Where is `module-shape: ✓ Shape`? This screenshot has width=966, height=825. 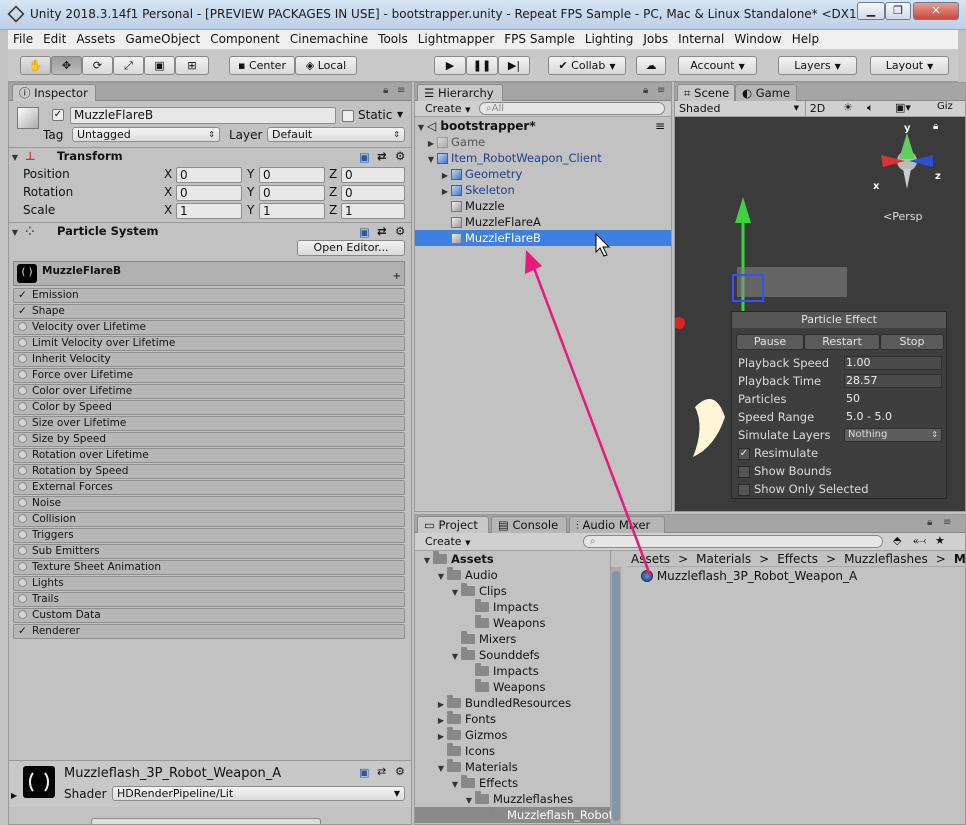
module-shape: ✓ Shape is located at coordinates (209, 311).